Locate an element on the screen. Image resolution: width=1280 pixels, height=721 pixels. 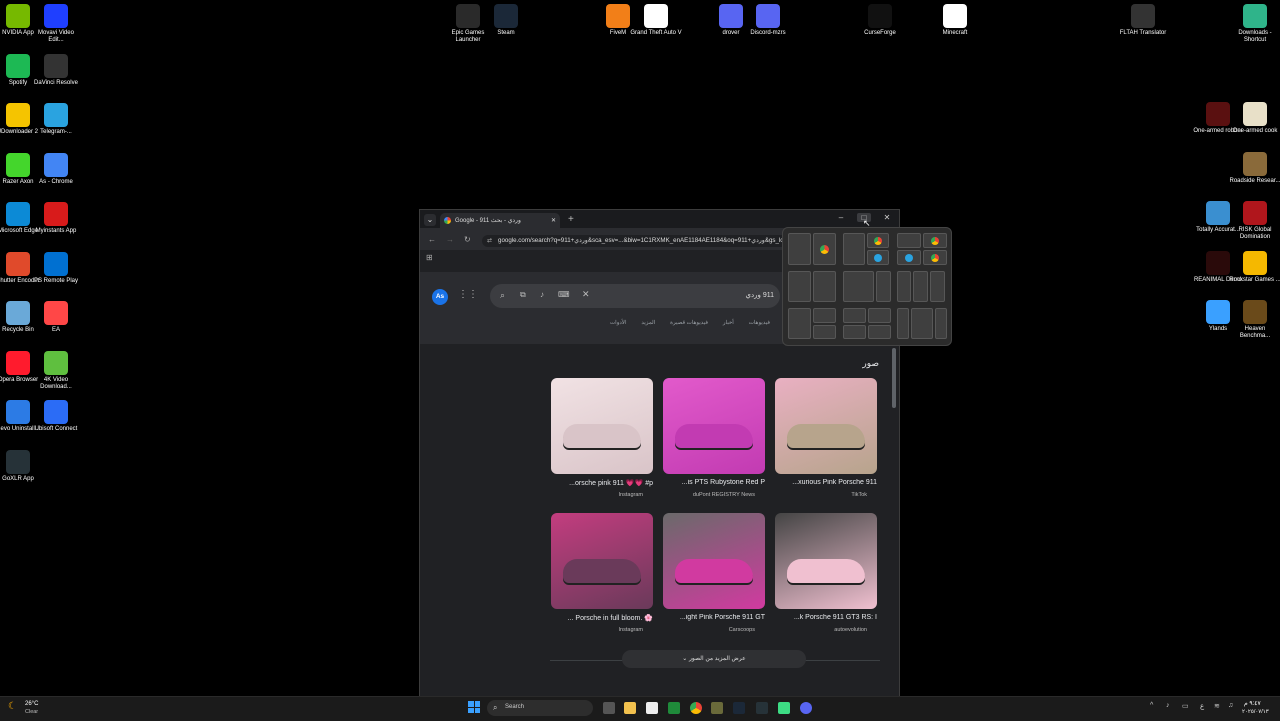
chrome-icon is located at coordinates (696, 708).